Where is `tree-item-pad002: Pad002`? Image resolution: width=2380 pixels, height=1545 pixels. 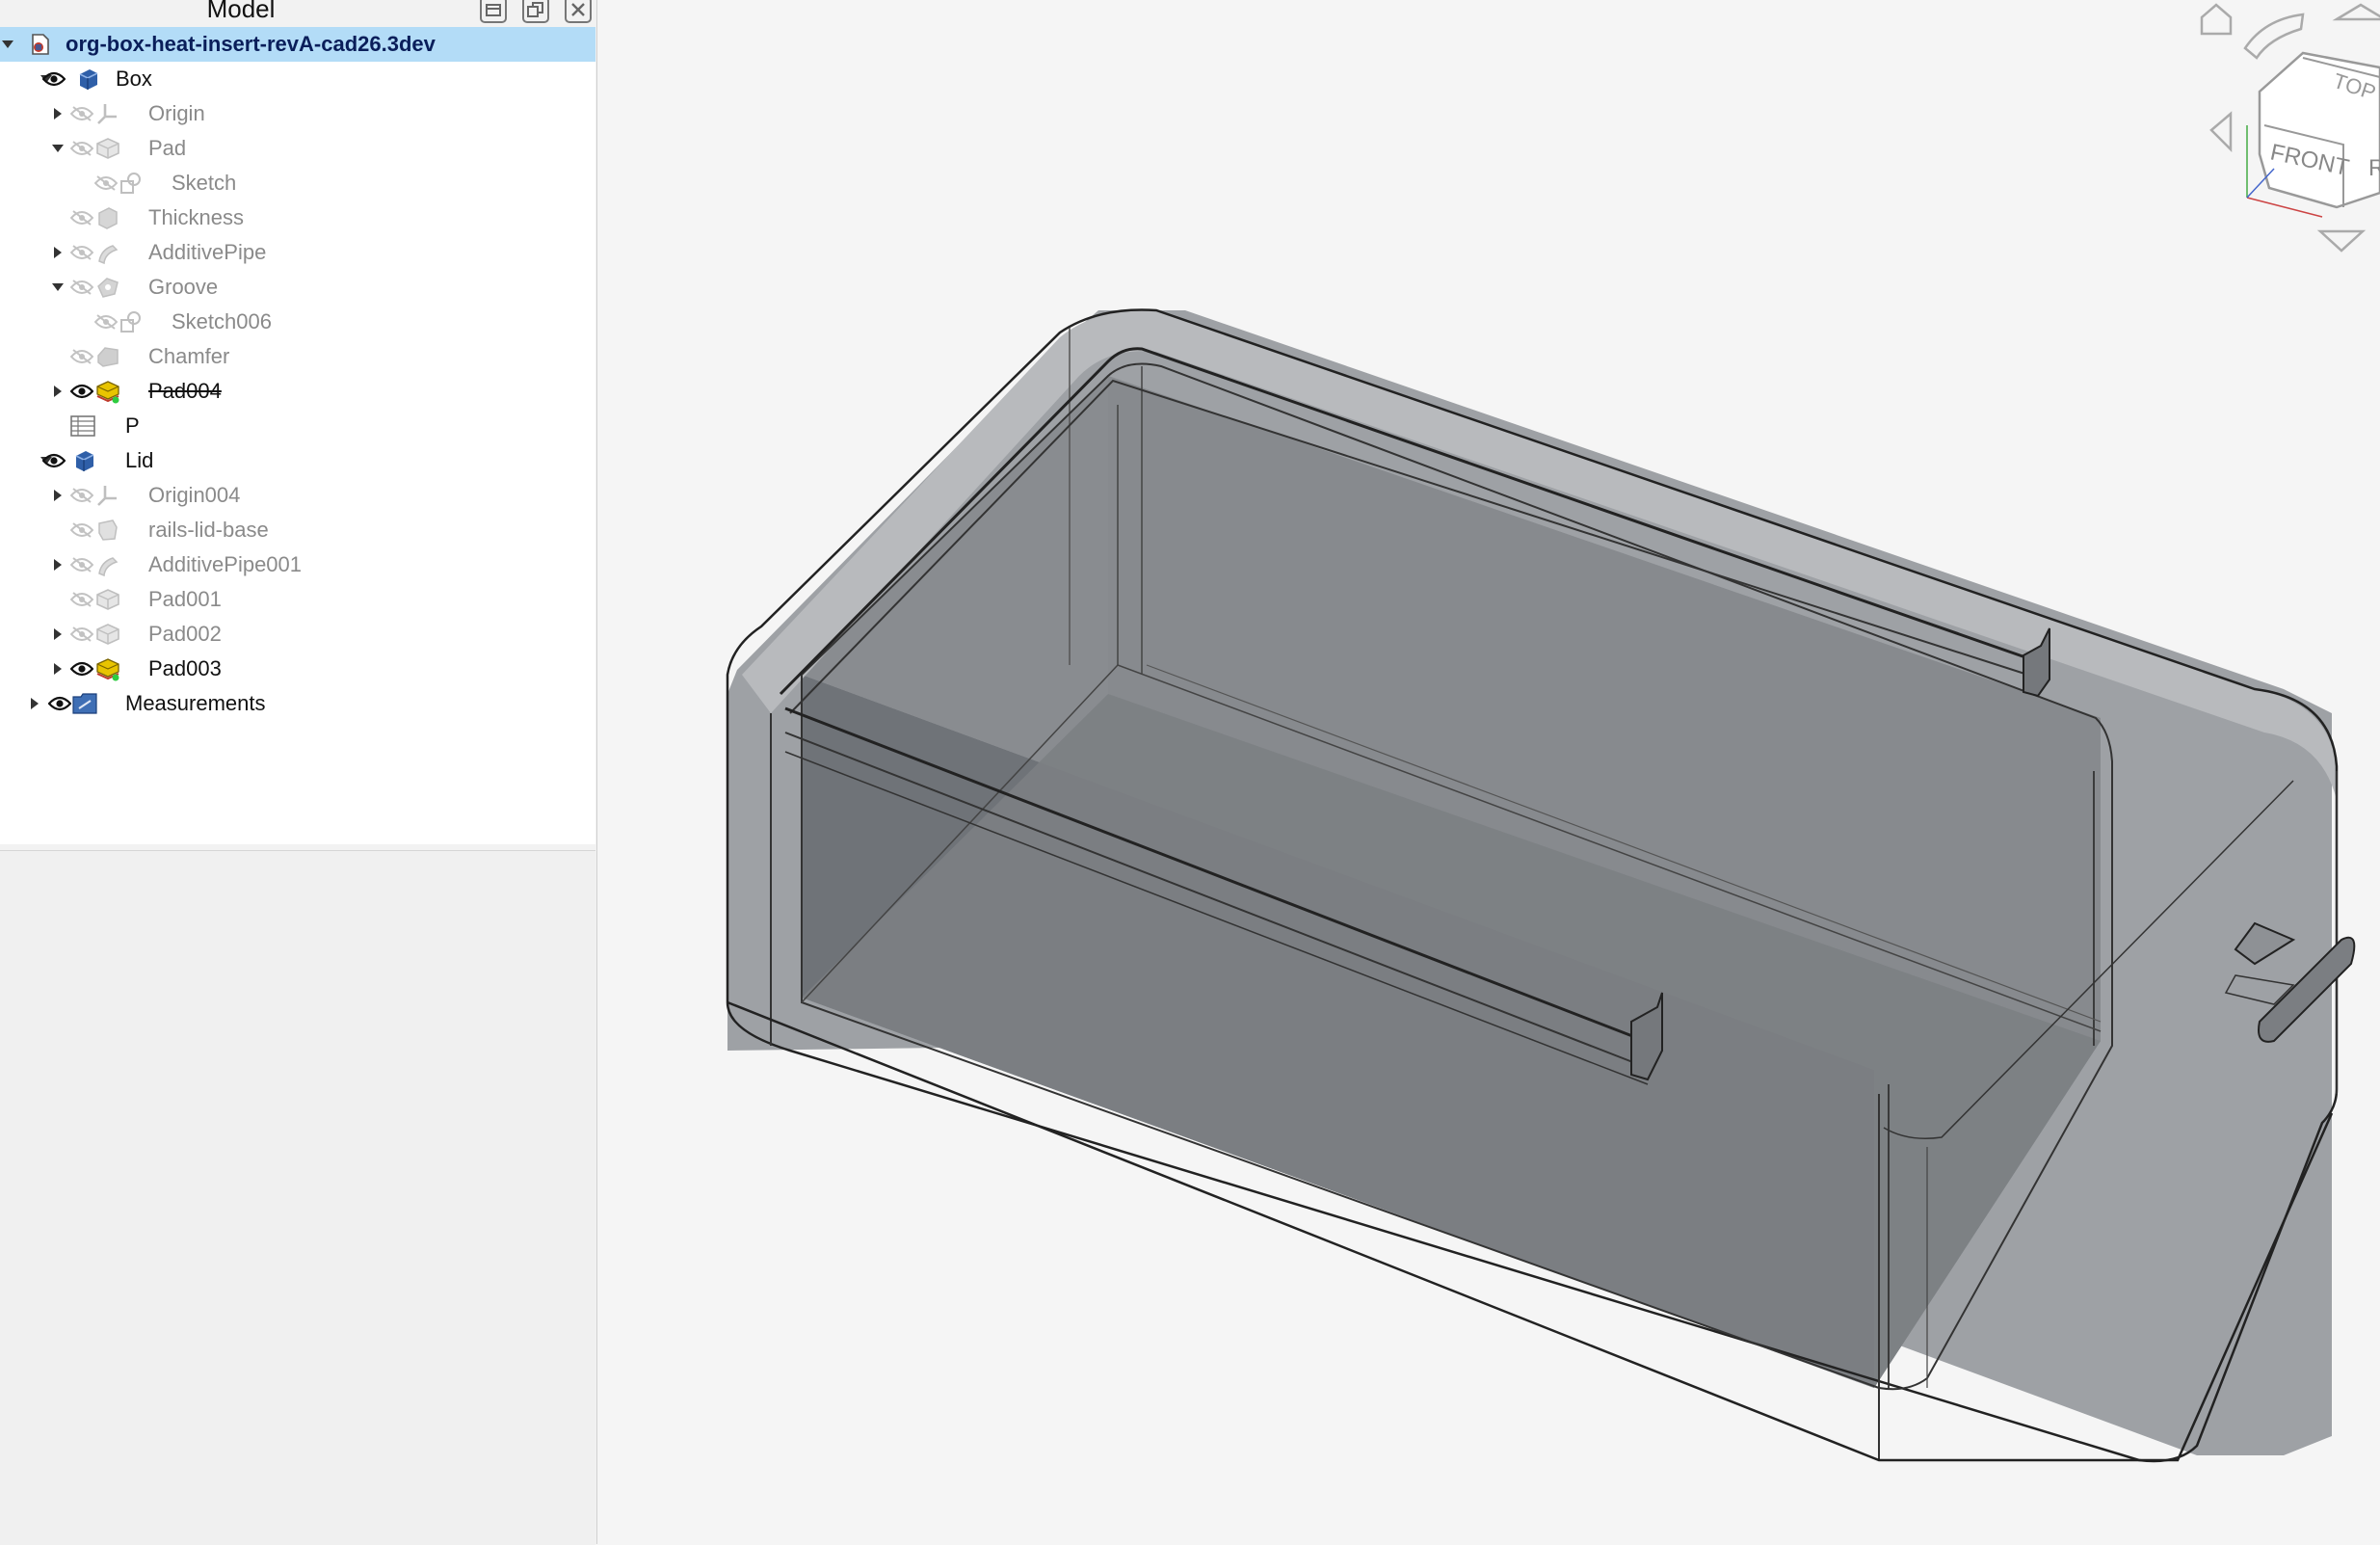
tree-item-pad002: Pad002 is located at coordinates (297, 634).